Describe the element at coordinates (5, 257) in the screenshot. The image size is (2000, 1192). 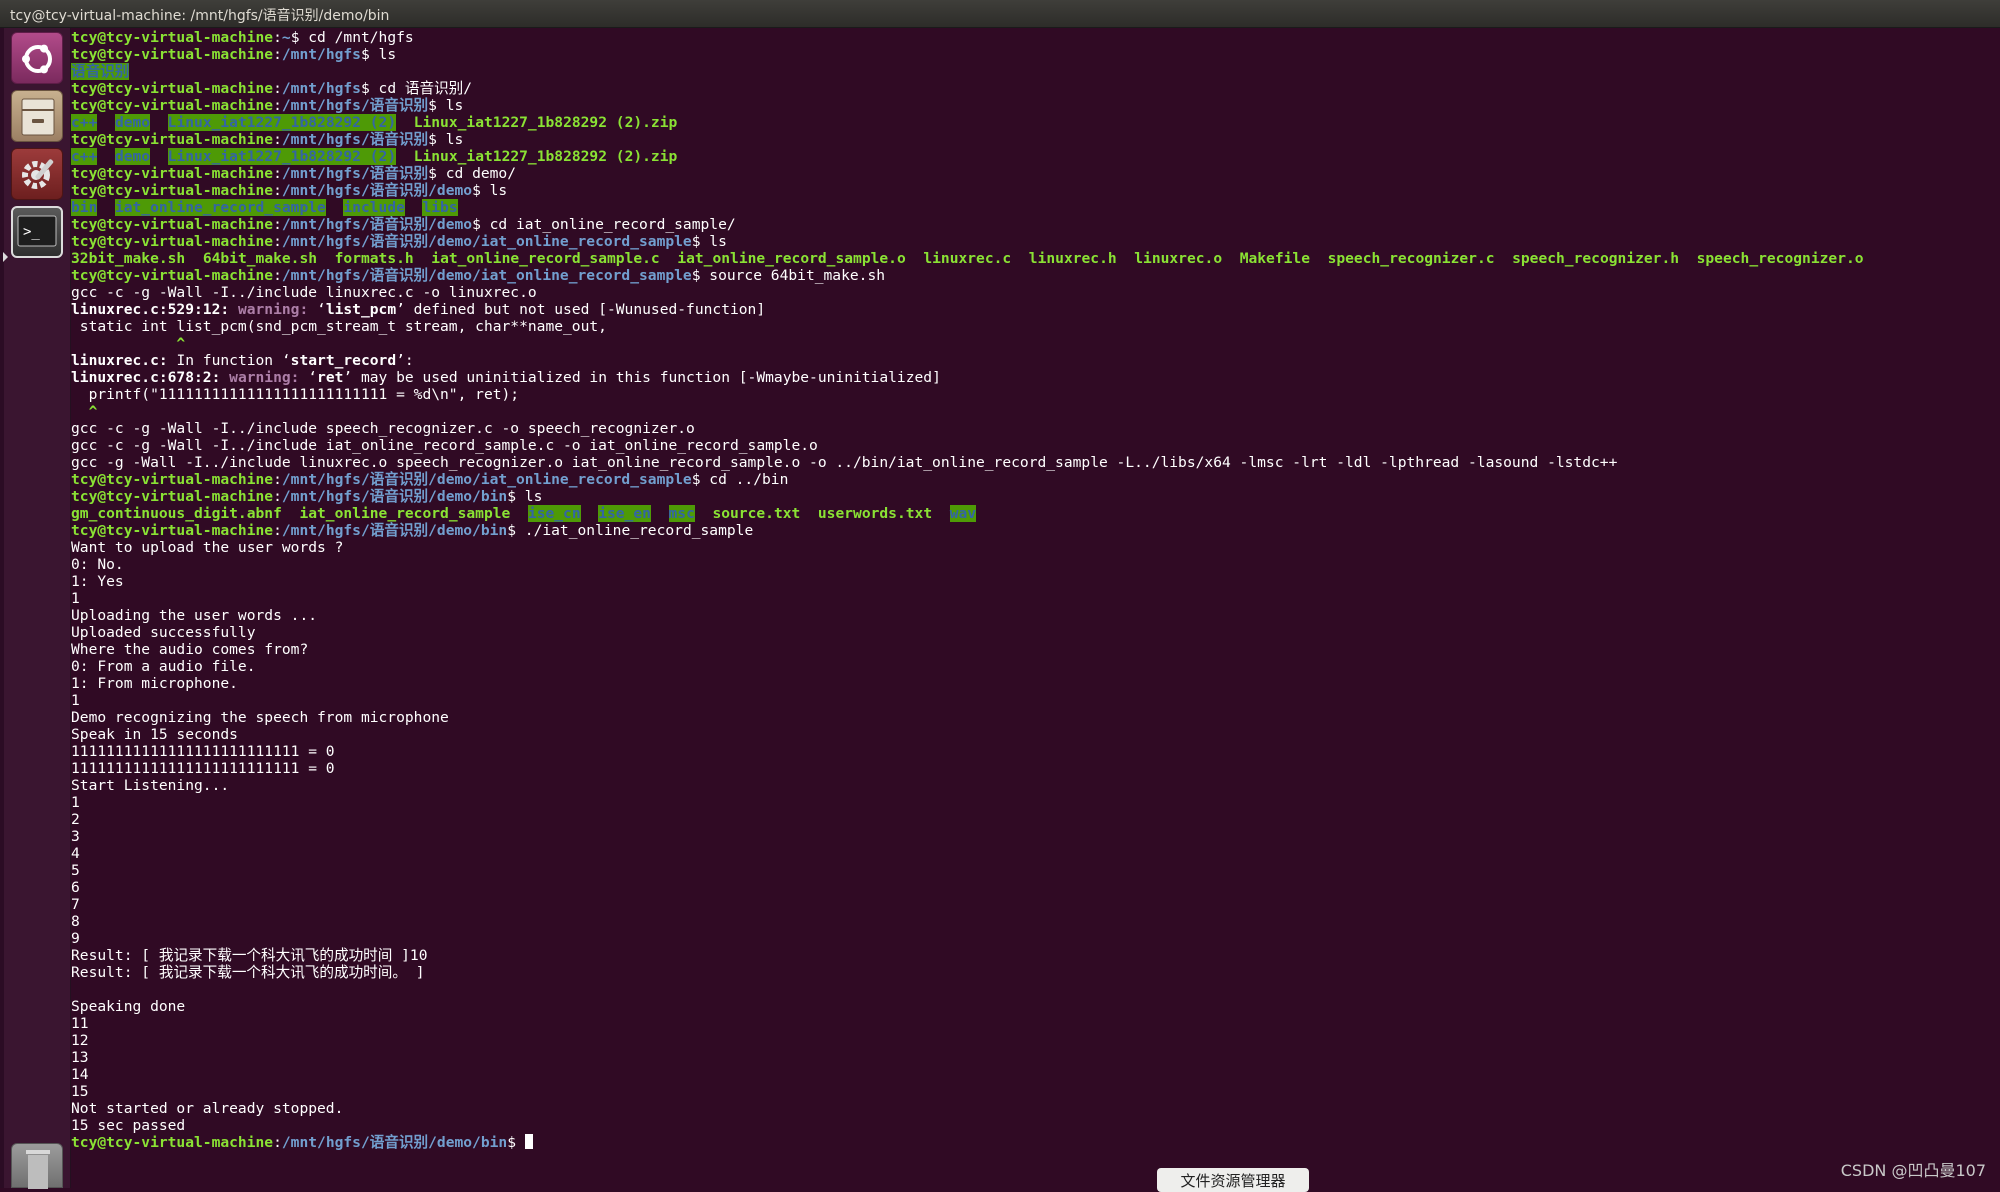
I see `active-app-indicator` at that location.